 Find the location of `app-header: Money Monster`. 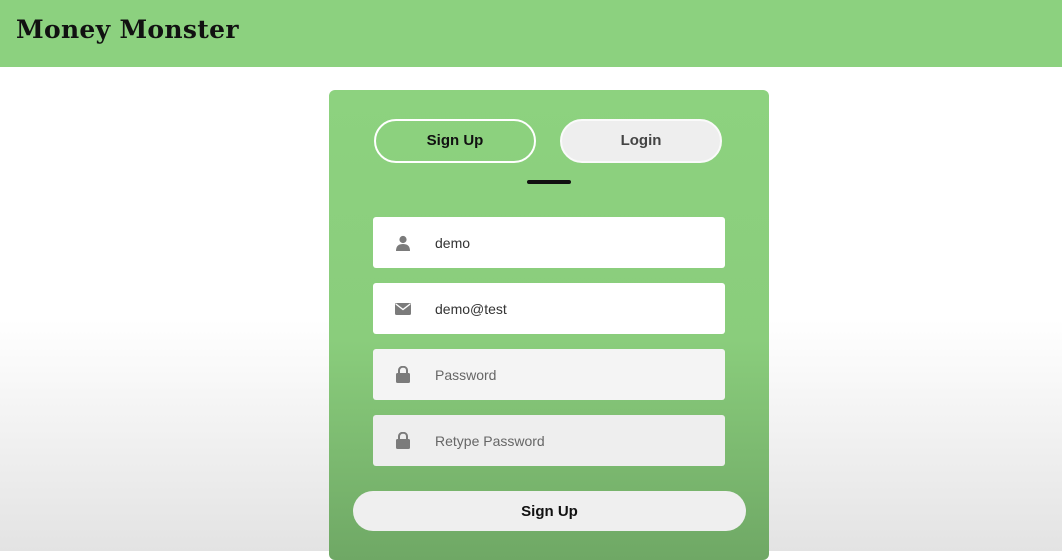

app-header: Money Monster is located at coordinates (531, 33).